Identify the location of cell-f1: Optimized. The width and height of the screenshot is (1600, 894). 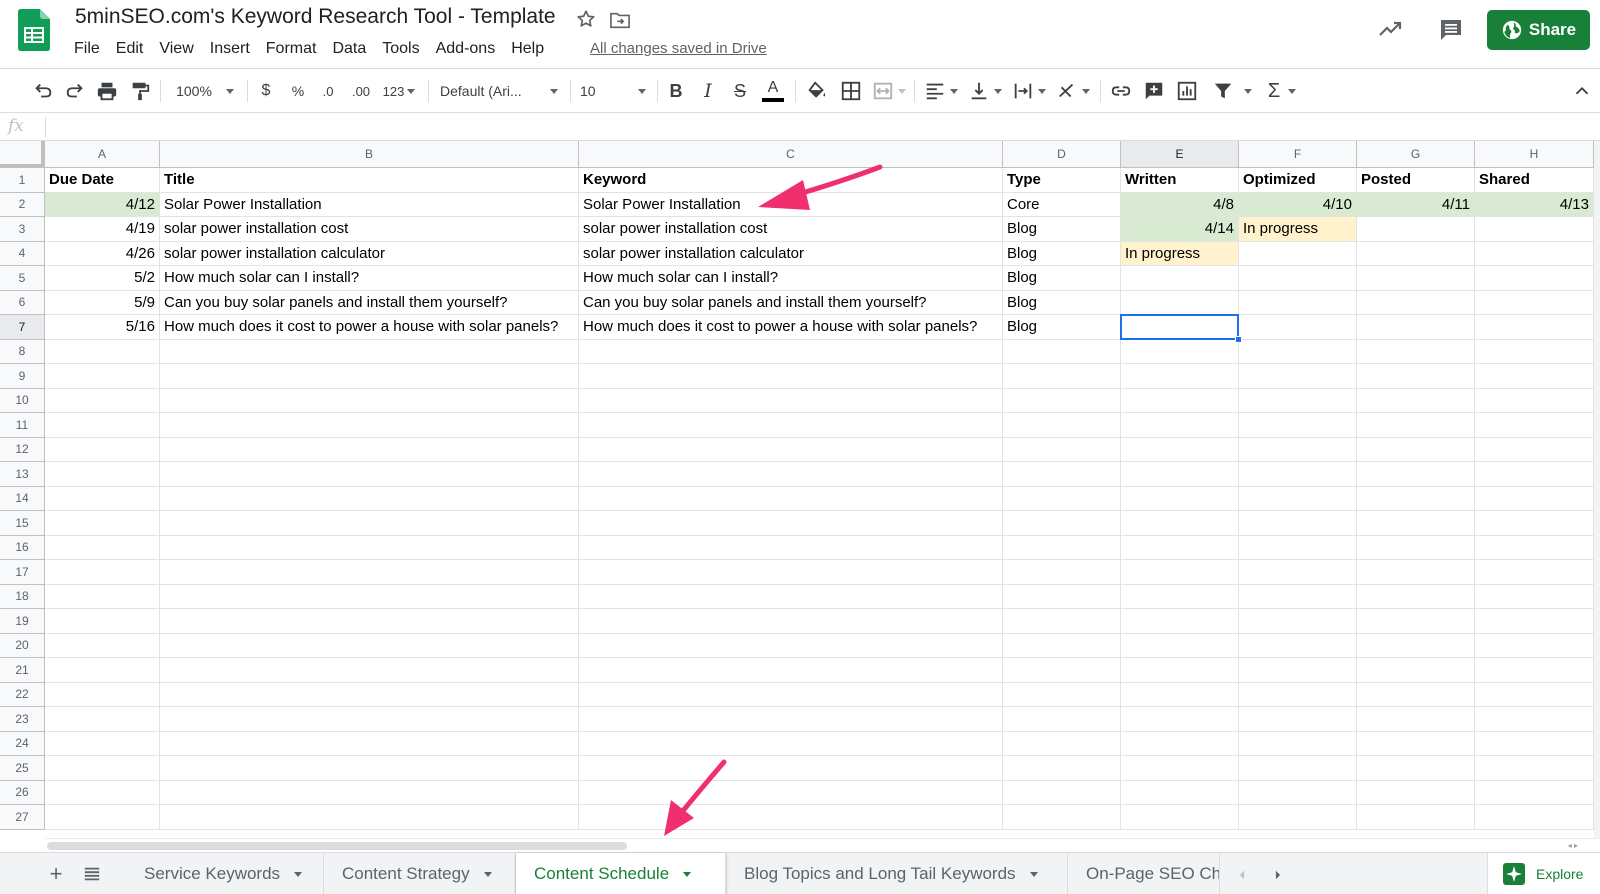
(1298, 180).